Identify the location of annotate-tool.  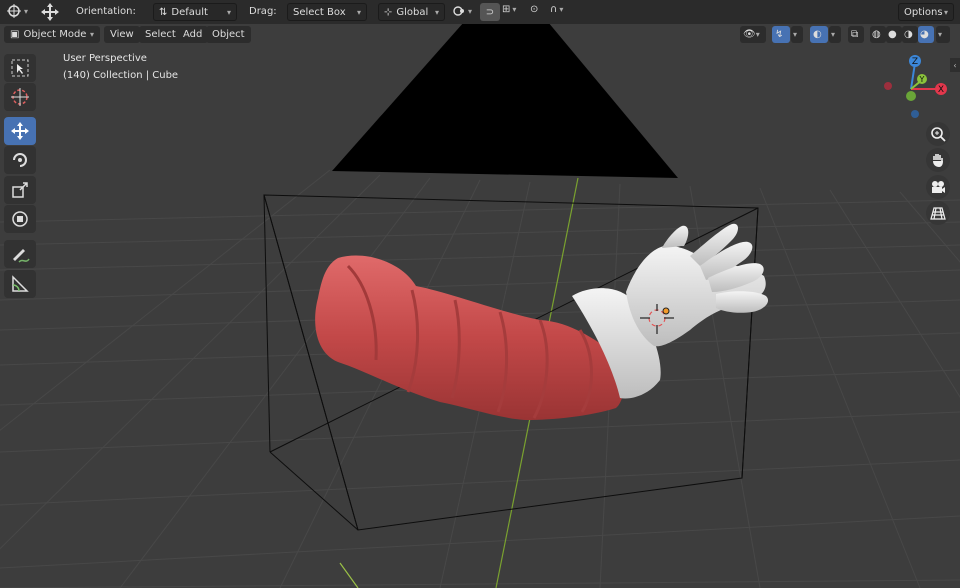
(20, 254).